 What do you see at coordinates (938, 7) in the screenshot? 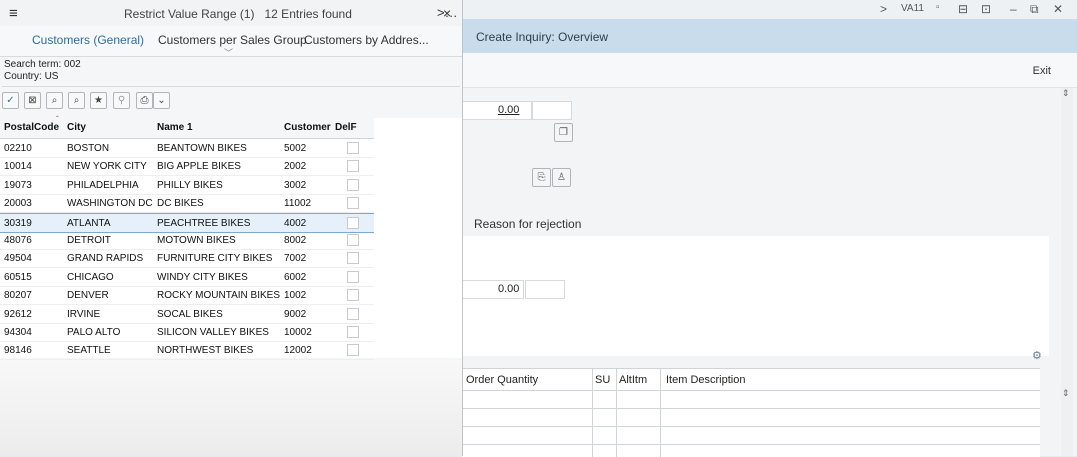
I see `run-icon: ▫` at bounding box center [938, 7].